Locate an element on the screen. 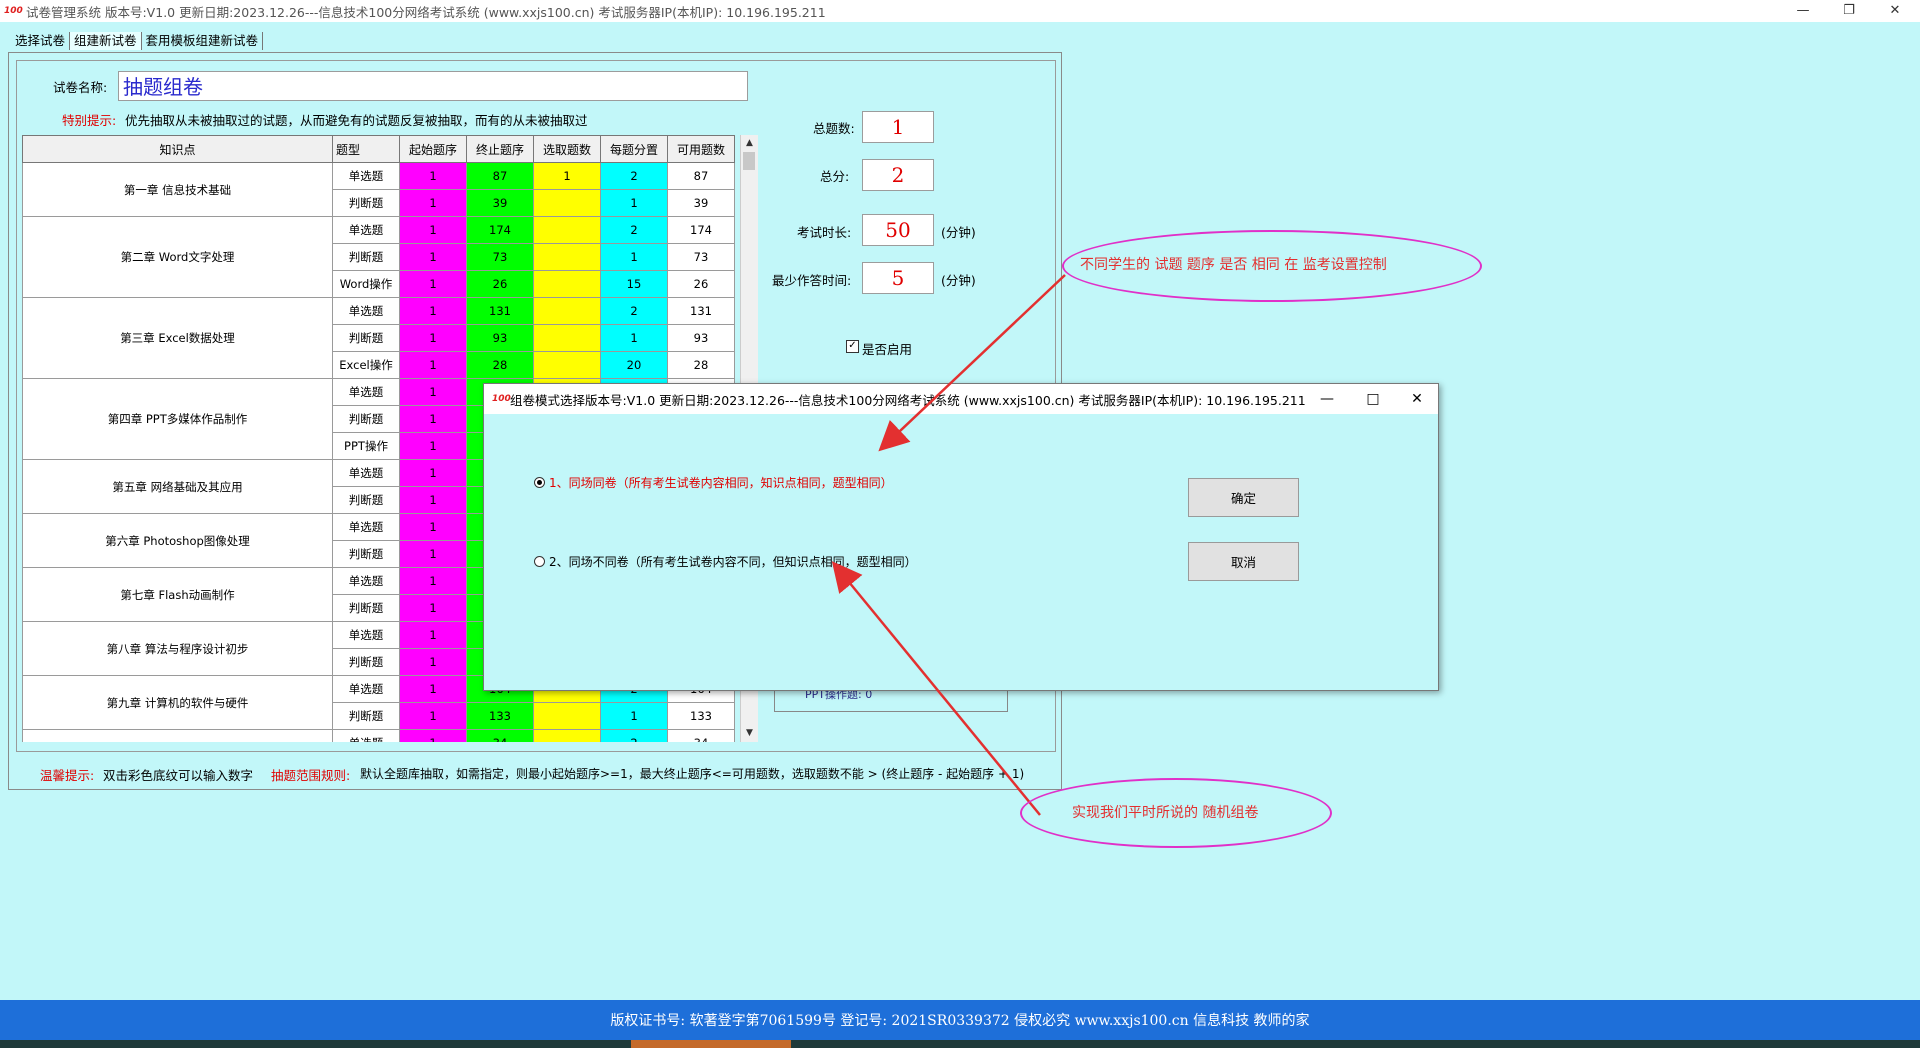  end-cell: 93 is located at coordinates (500, 338).